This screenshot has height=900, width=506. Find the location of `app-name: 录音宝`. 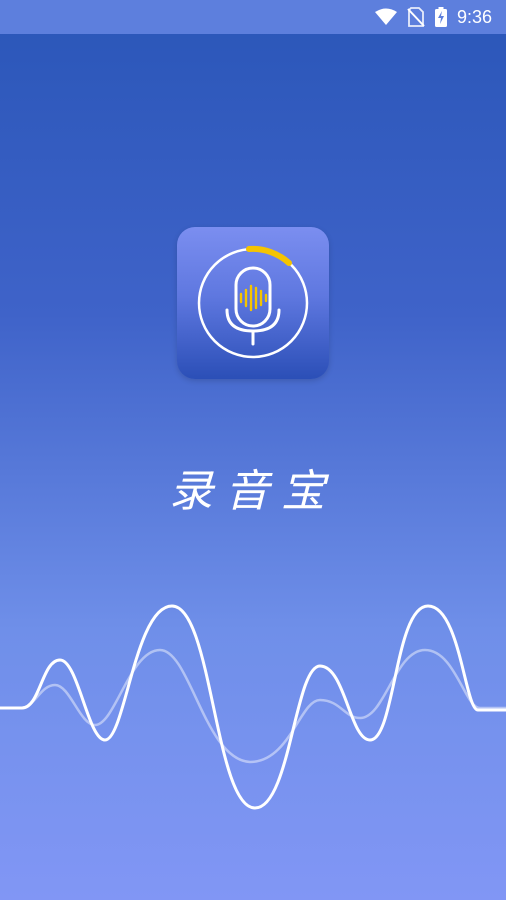

app-name: 录音宝 is located at coordinates (253, 491).